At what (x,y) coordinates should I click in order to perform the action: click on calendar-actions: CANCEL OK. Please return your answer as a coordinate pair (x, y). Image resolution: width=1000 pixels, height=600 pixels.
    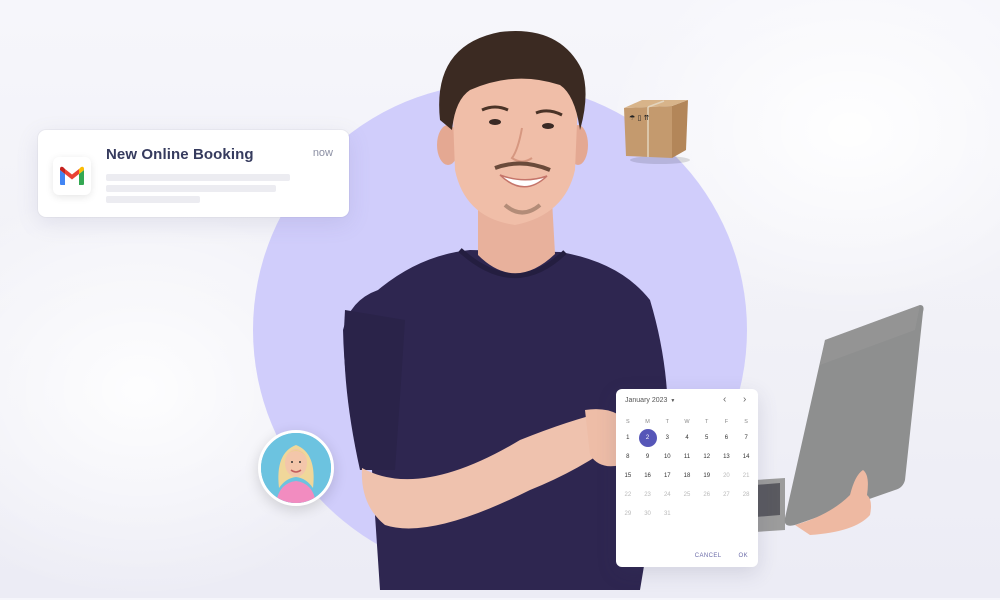
    Looking at the image, I should click on (721, 556).